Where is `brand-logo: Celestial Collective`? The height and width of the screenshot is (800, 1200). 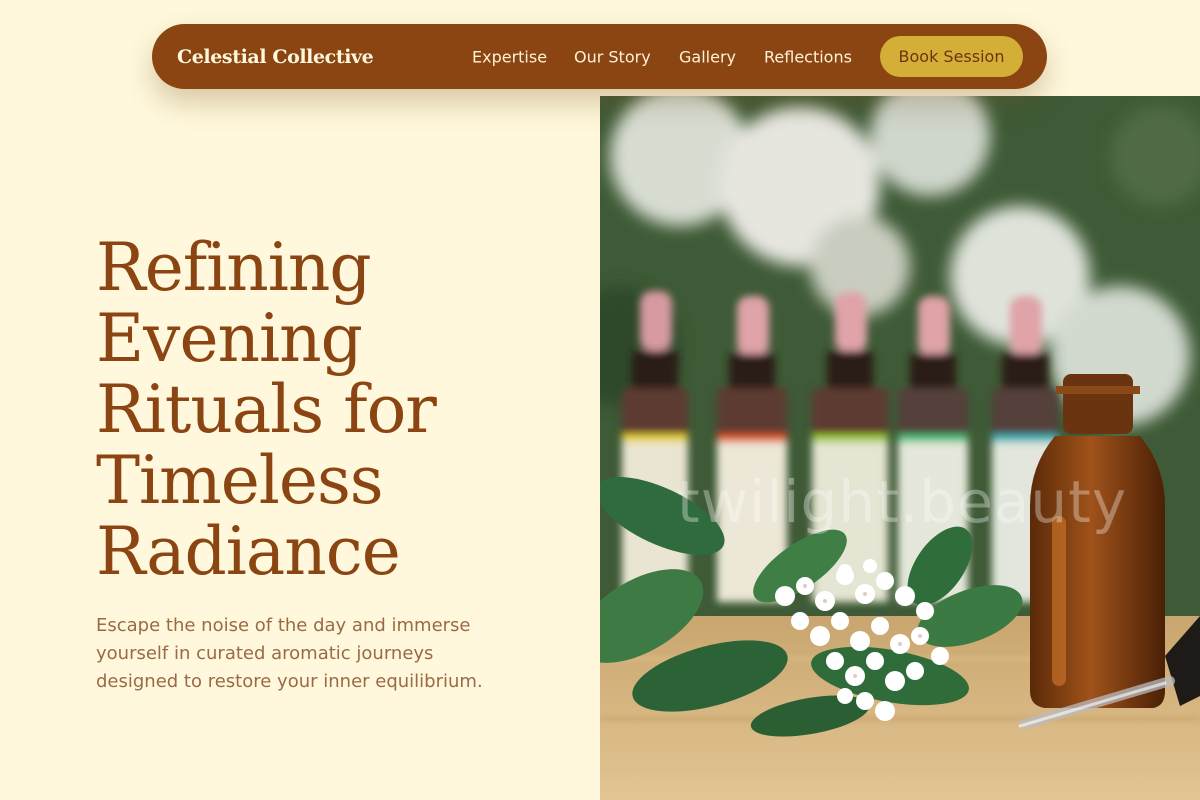
brand-logo: Celestial Collective is located at coordinates (275, 57).